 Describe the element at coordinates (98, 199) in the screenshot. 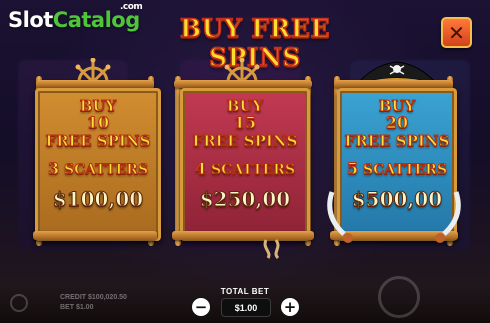

I see `card-price: $100,00` at that location.